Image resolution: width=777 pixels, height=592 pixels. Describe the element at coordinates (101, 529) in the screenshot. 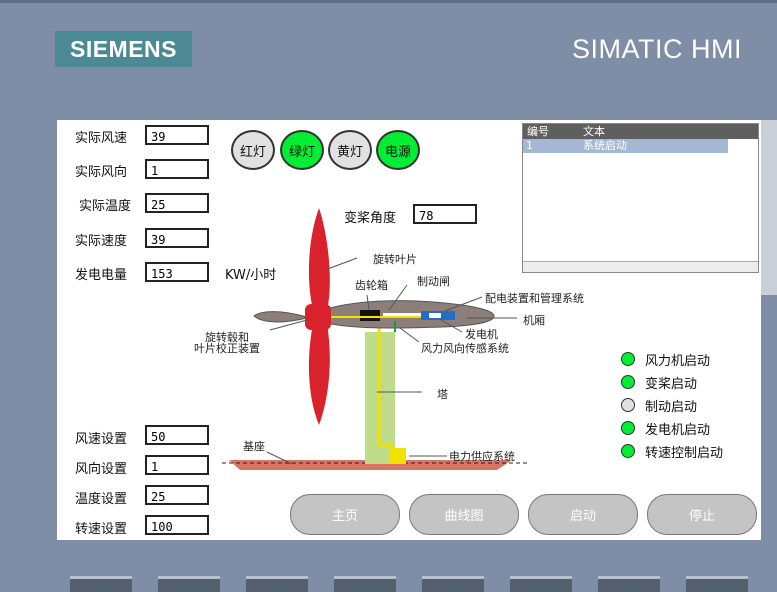

I see `setting-label-rotor-speed: 转速设置` at that location.